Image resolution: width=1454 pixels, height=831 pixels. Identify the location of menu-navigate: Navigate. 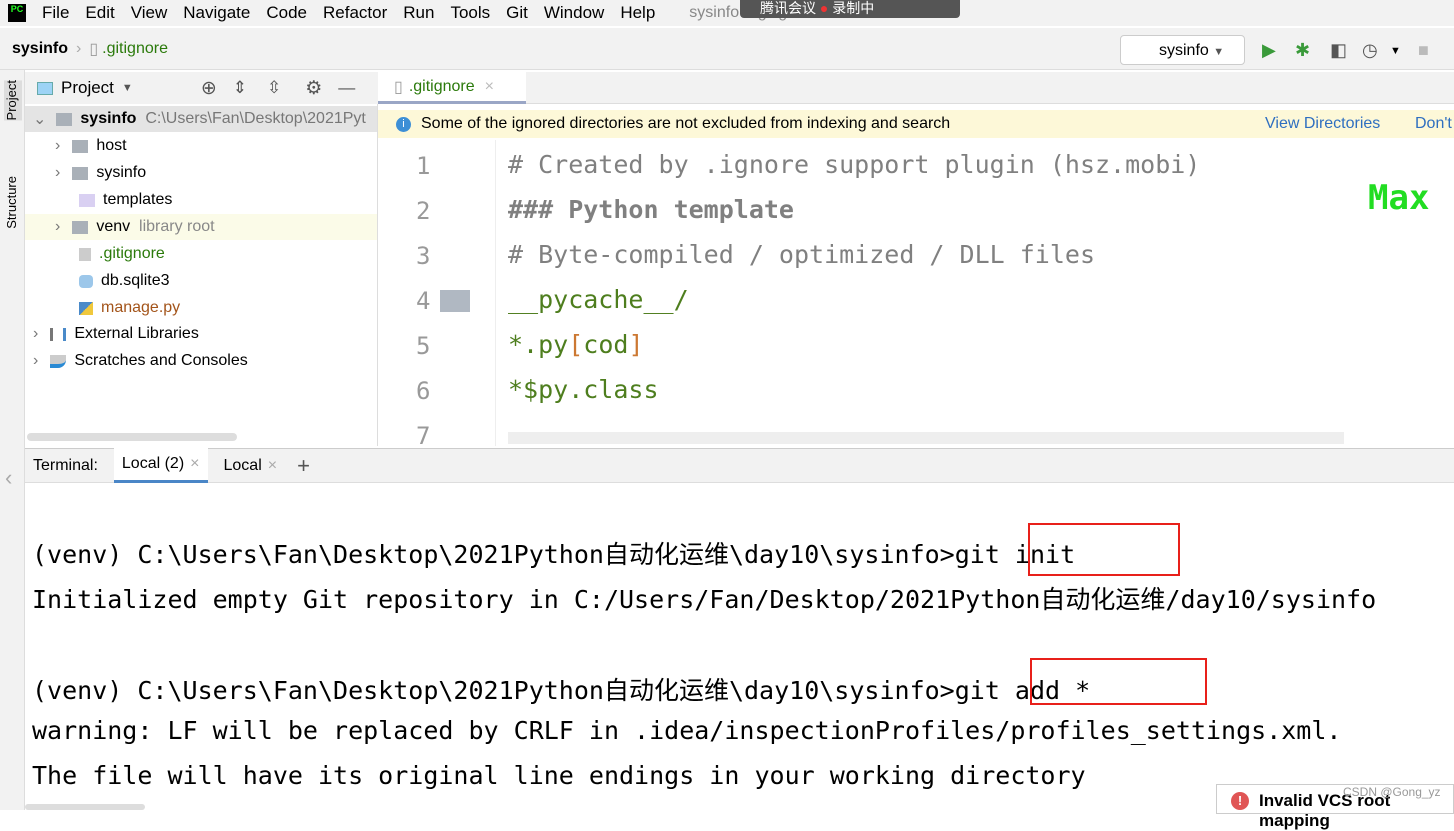
(216, 13).